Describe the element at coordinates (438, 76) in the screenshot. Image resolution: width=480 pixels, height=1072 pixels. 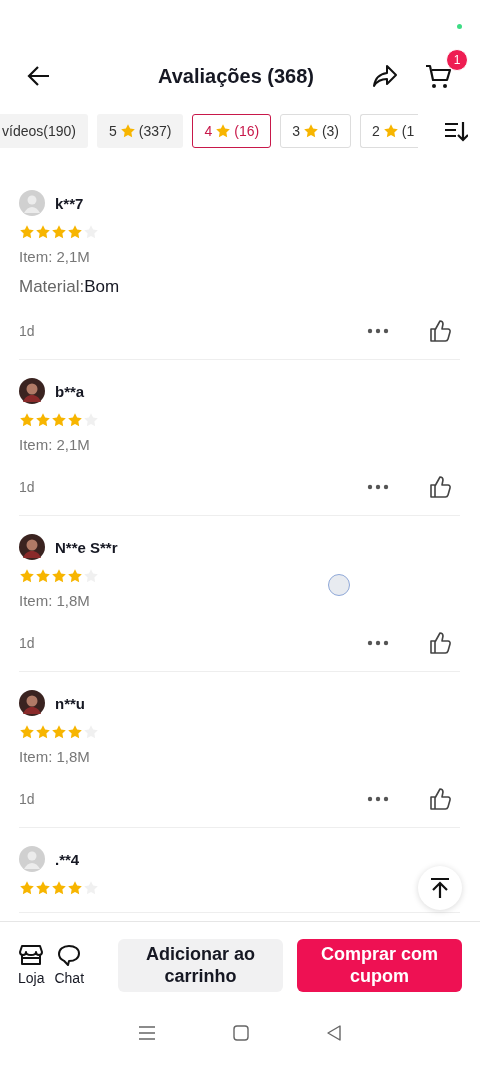
I see `cart-icon` at that location.